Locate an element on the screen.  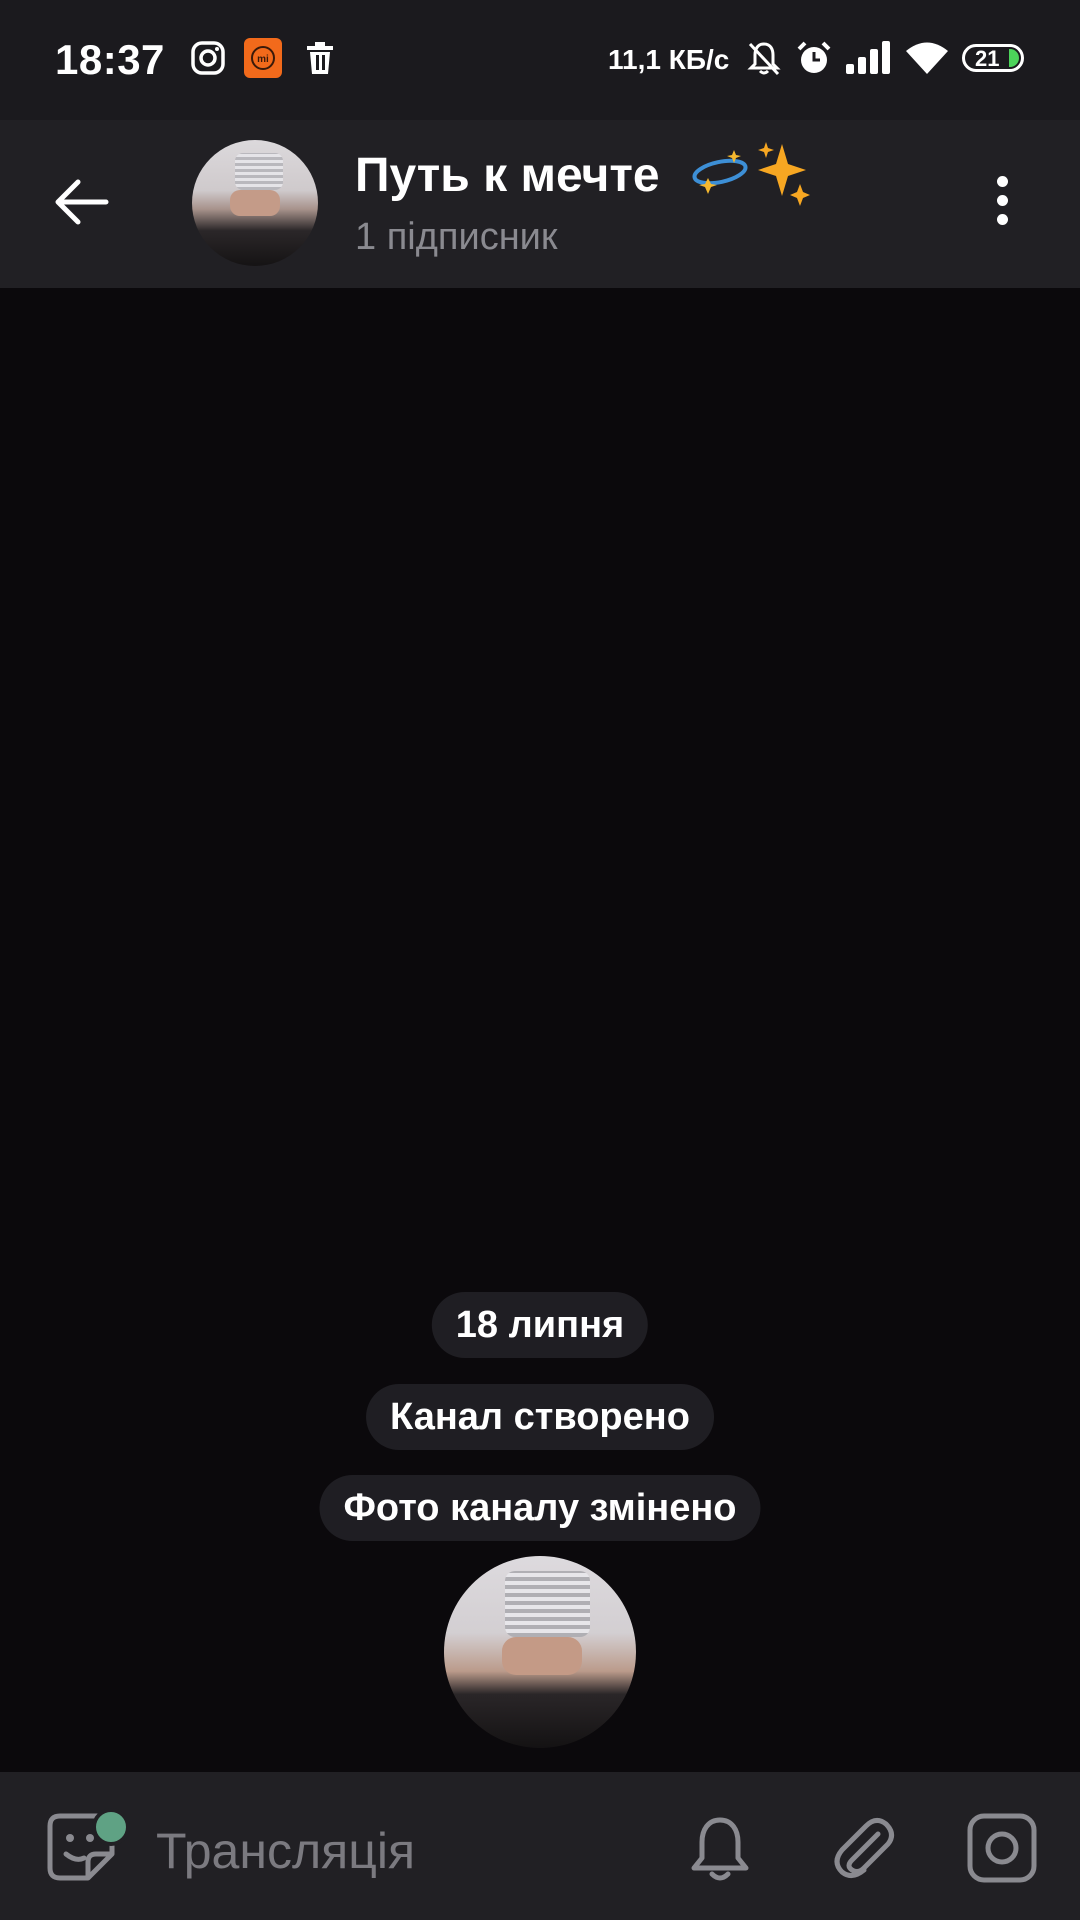
channel-avatar is located at coordinates (255, 203).